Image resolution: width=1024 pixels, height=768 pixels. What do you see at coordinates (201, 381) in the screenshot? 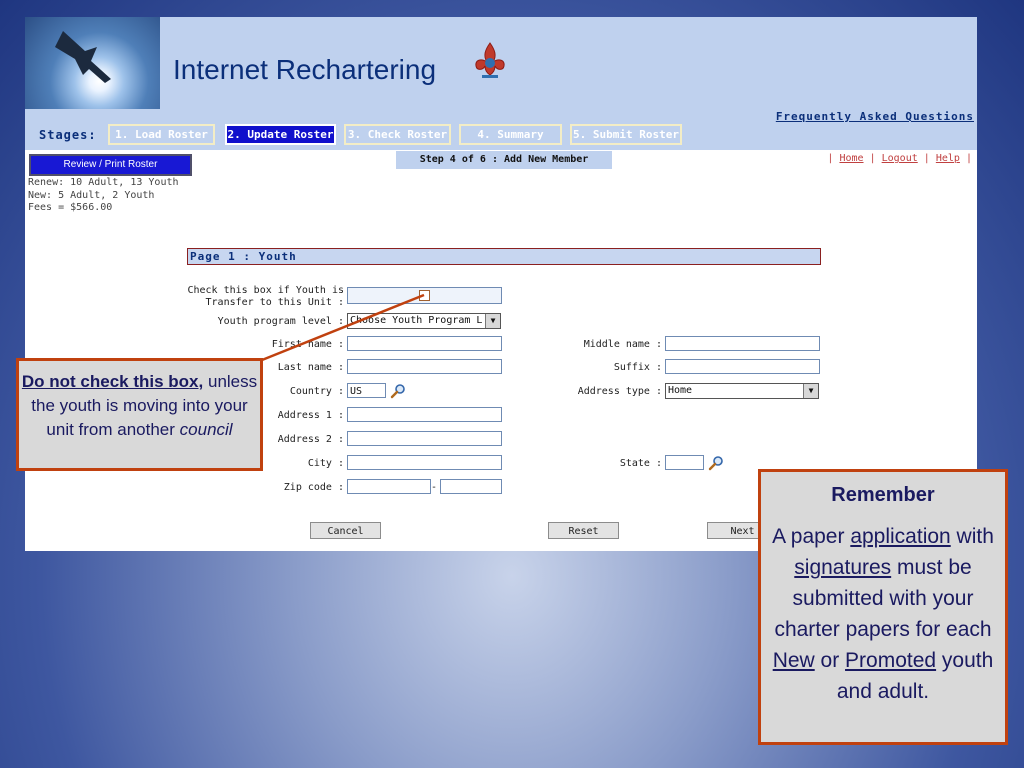
I see `callout-left-comma: ,` at bounding box center [201, 381].